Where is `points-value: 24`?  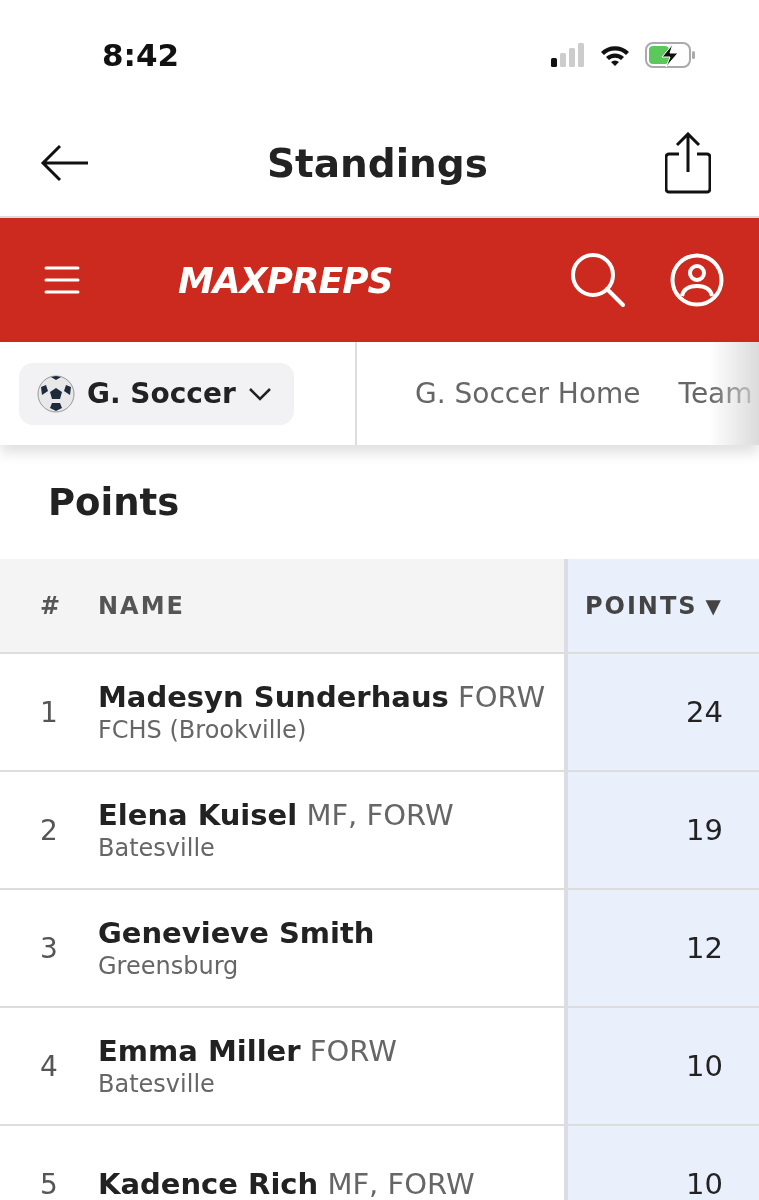
points-value: 24 is located at coordinates (704, 712).